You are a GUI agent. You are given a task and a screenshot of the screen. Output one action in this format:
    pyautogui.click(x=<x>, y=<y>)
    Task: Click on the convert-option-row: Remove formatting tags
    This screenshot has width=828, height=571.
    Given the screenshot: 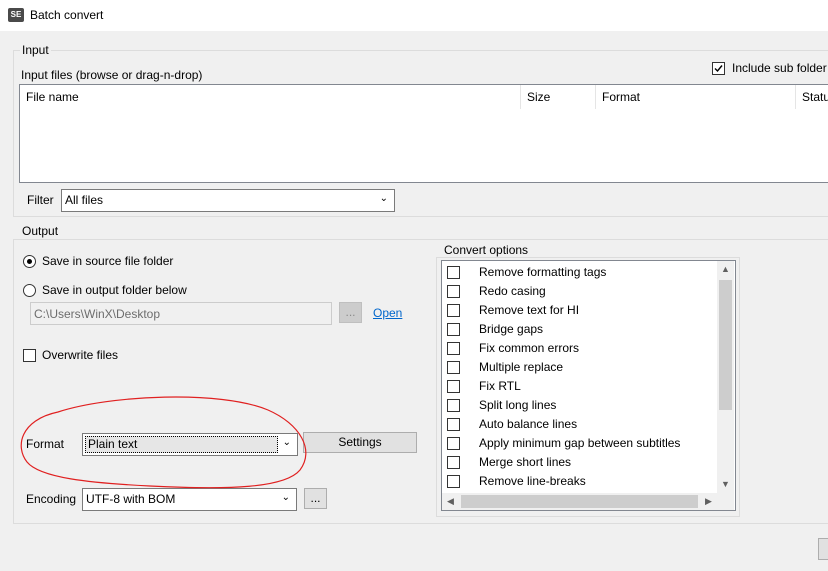 What is the action you would take?
    pyautogui.click(x=579, y=272)
    